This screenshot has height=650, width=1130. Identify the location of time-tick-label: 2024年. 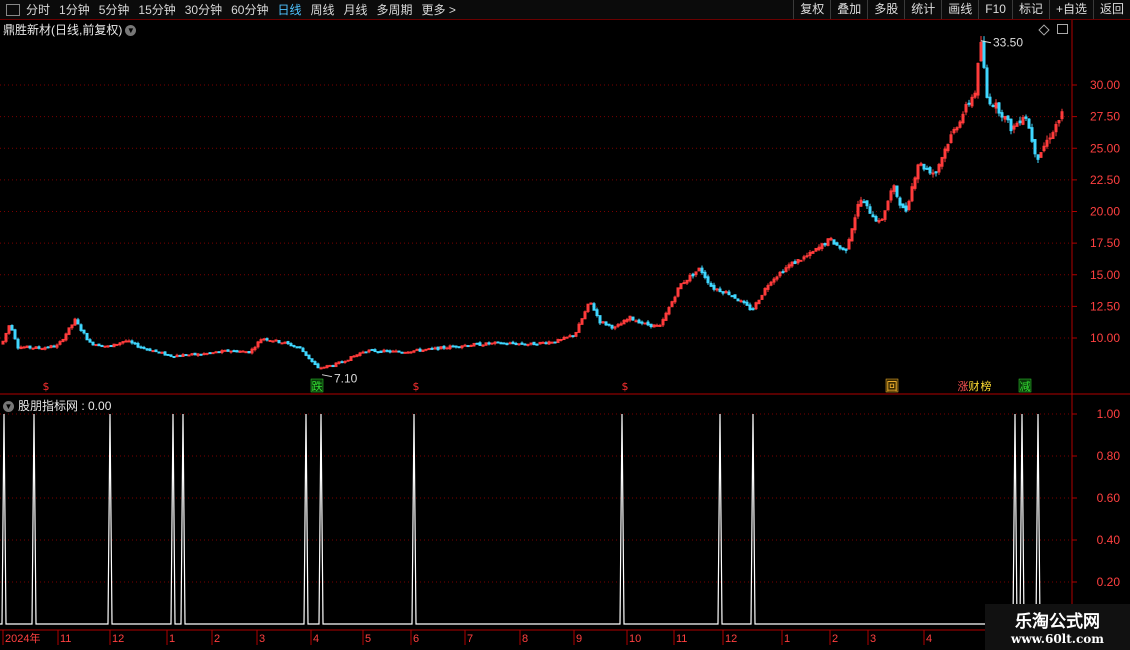
(22, 638).